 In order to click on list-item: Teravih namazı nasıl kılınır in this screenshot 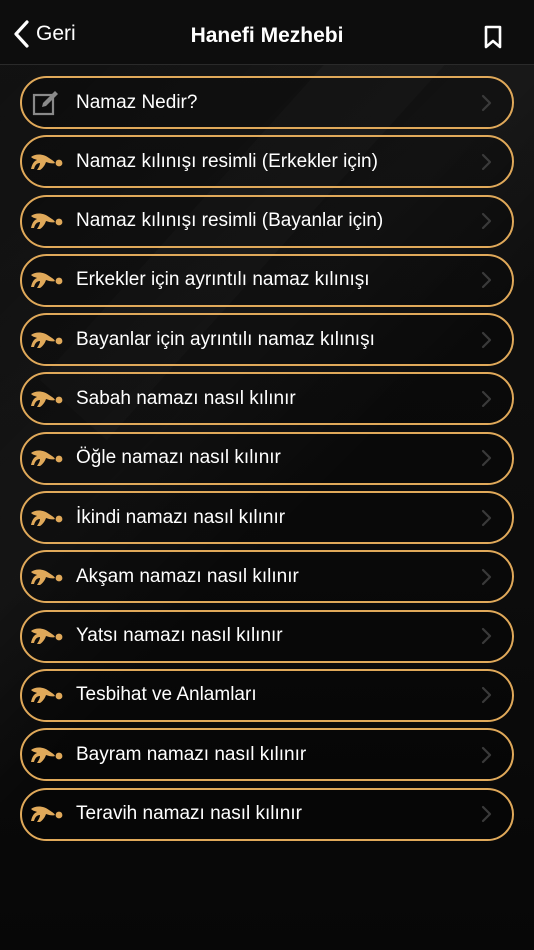, I will do `click(267, 814)`.